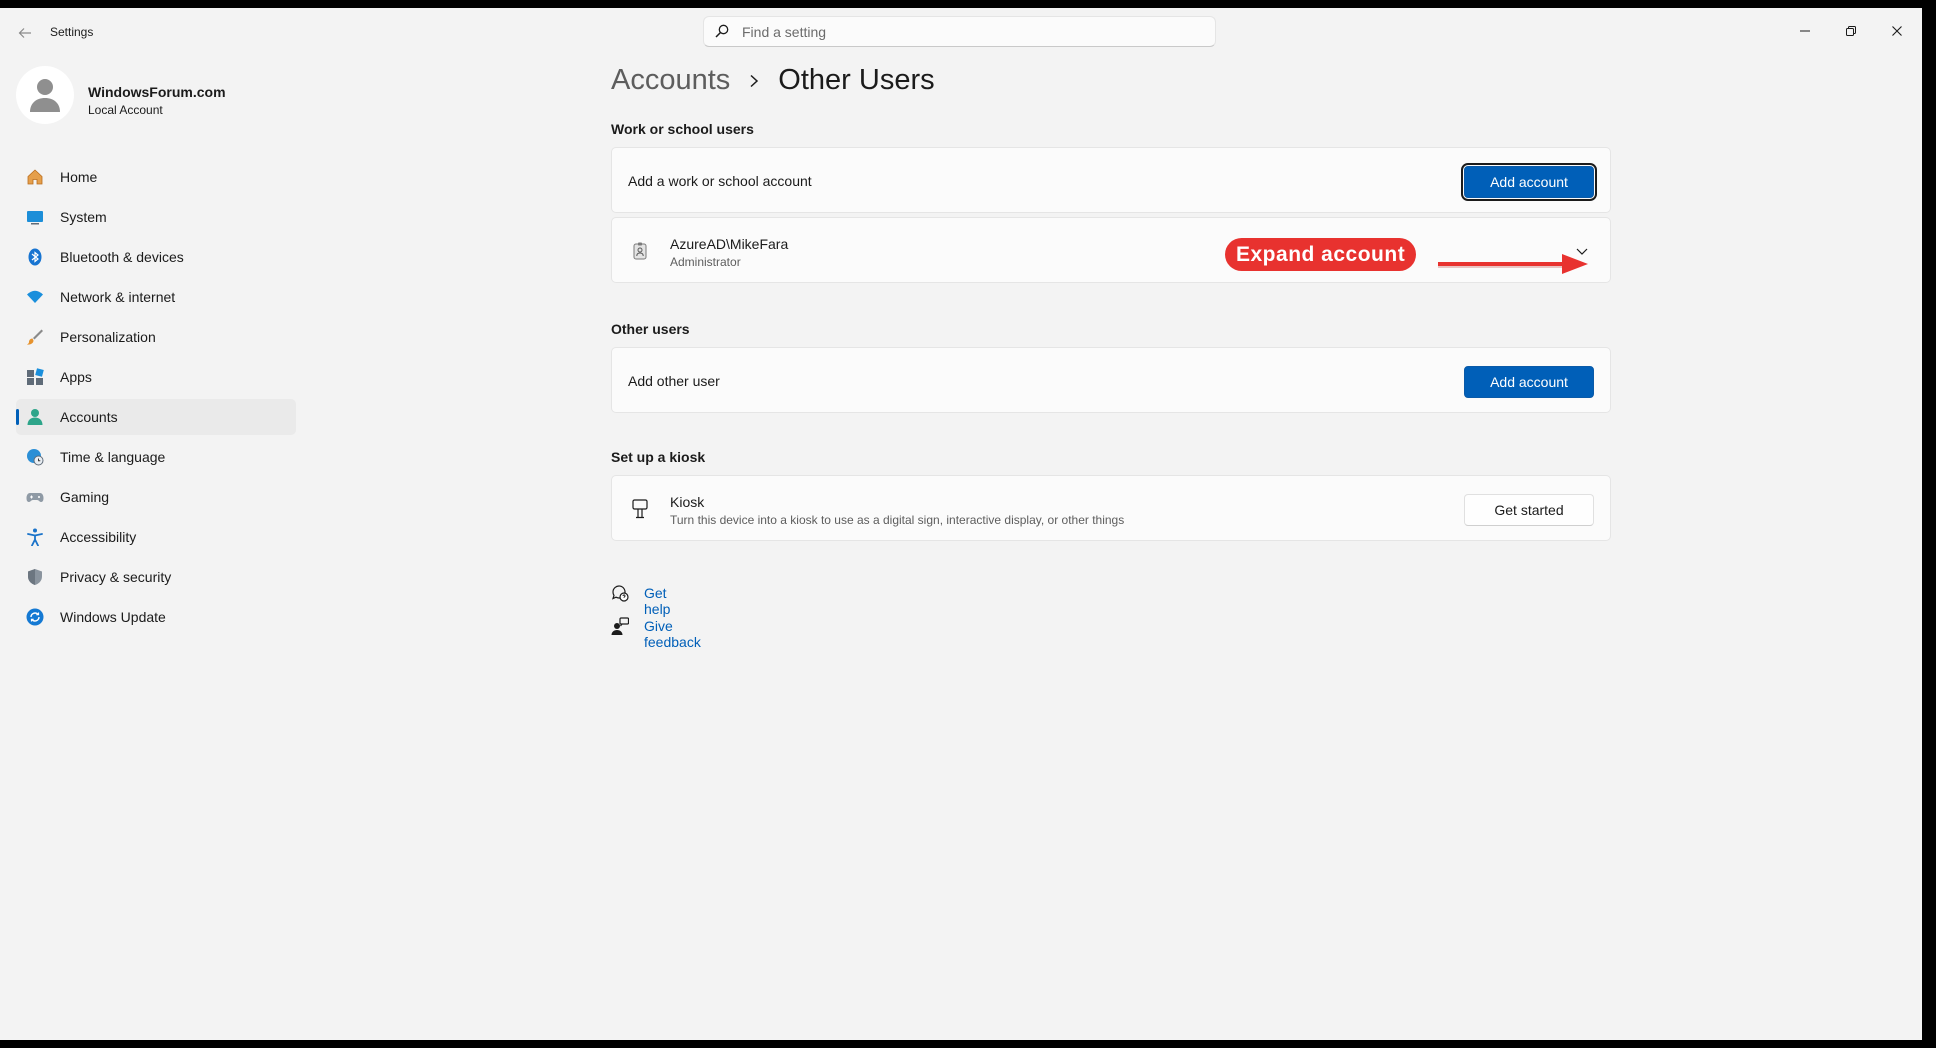  I want to click on sidebar-item-system: System, so click(156, 217).